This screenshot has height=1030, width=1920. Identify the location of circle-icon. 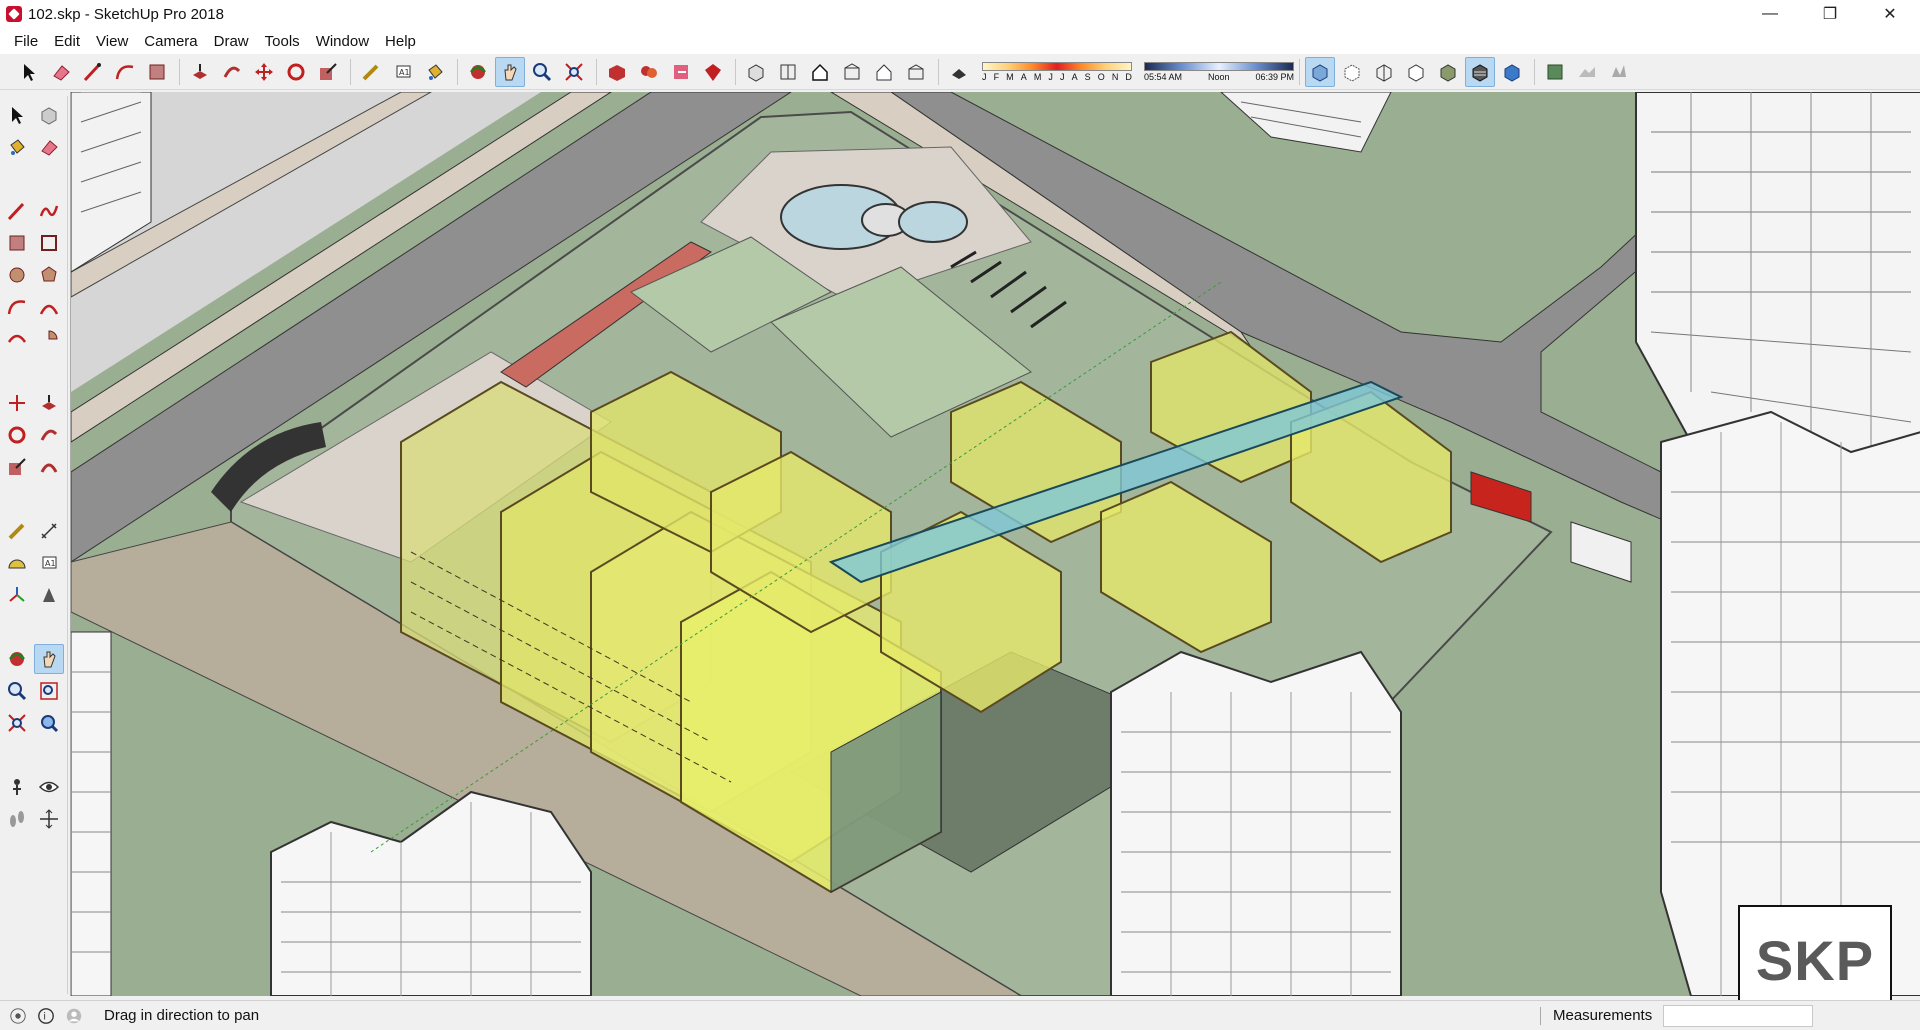
(17, 275).